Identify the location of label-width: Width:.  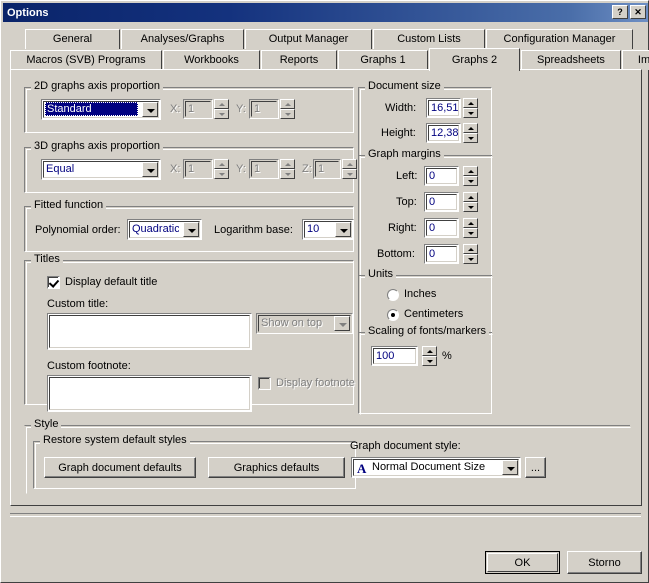
(401, 108).